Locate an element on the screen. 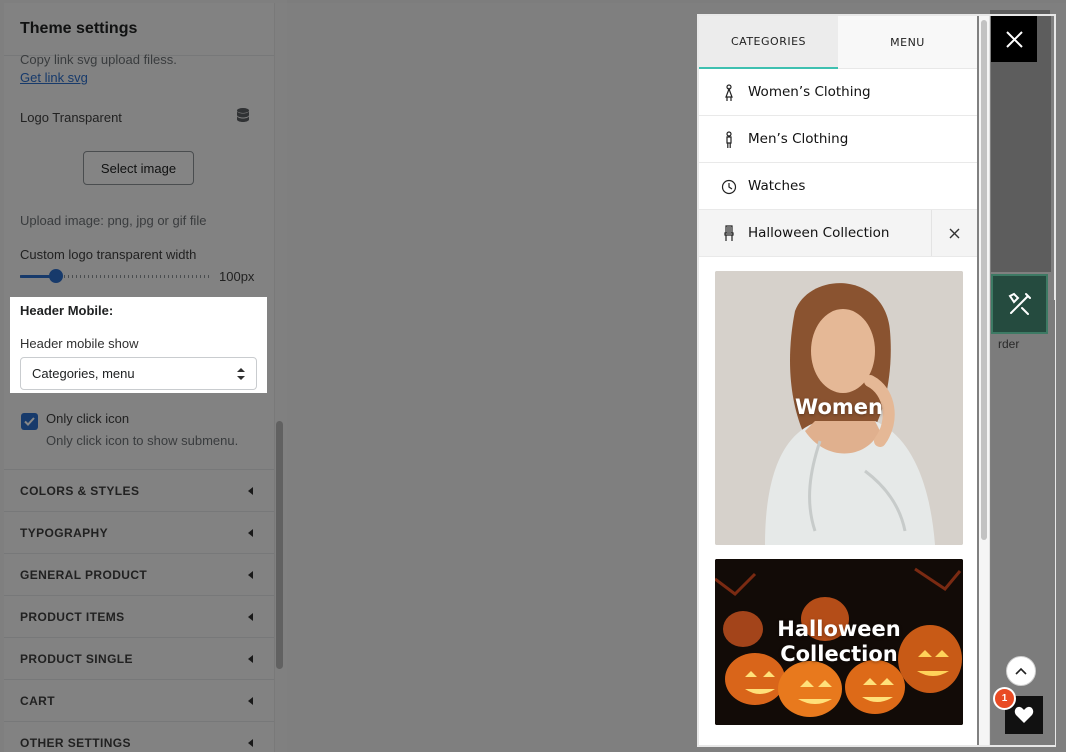 Image resolution: width=1066 pixels, height=752 pixels. category-label: Watches is located at coordinates (777, 186).